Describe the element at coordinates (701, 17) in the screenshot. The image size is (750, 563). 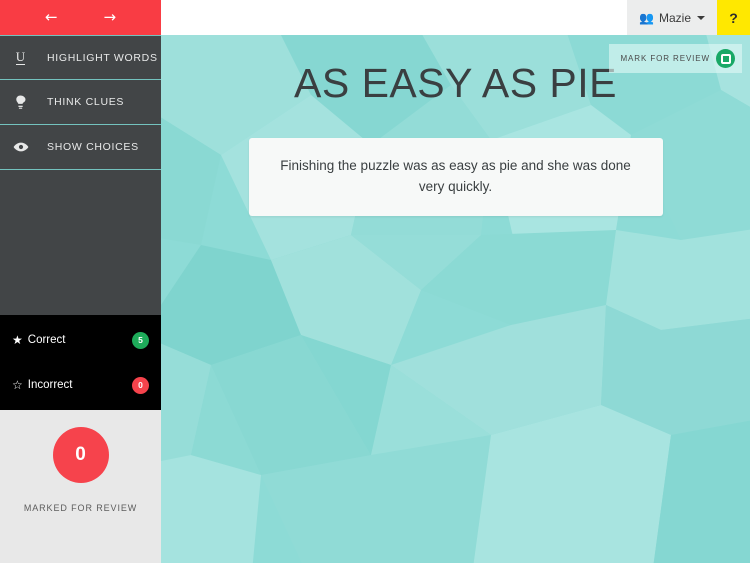
I see `caret-down-icon` at that location.